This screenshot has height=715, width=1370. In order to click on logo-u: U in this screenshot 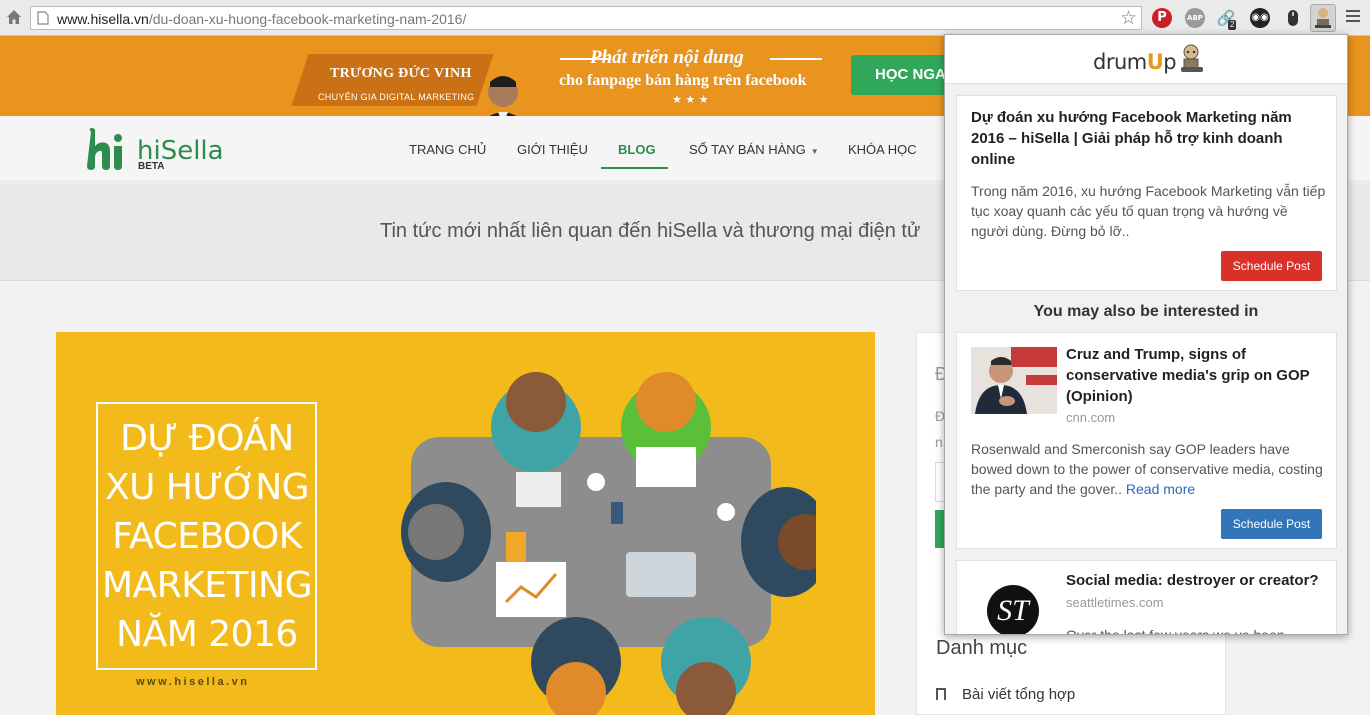, I will do `click(1155, 62)`.